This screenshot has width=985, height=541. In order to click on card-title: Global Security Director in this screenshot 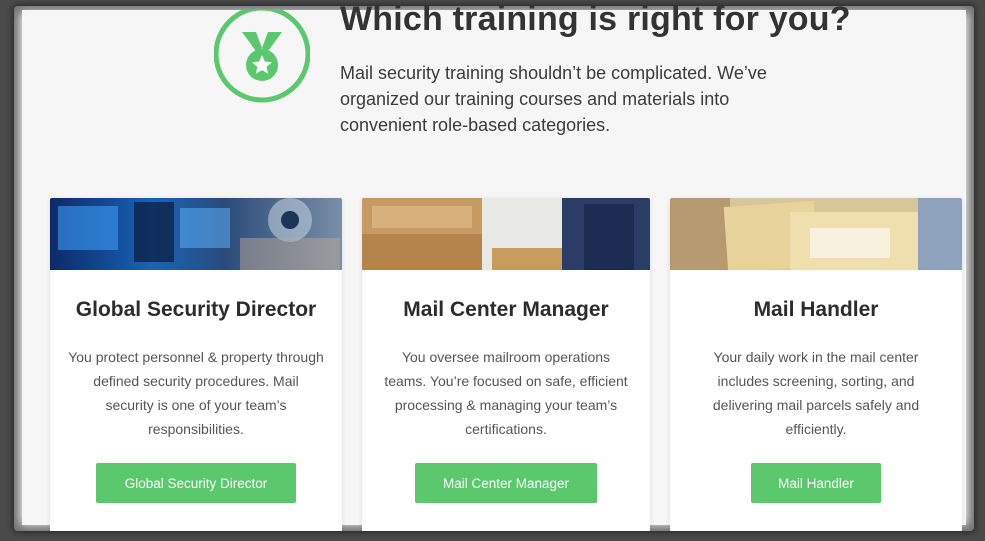, I will do `click(196, 309)`.